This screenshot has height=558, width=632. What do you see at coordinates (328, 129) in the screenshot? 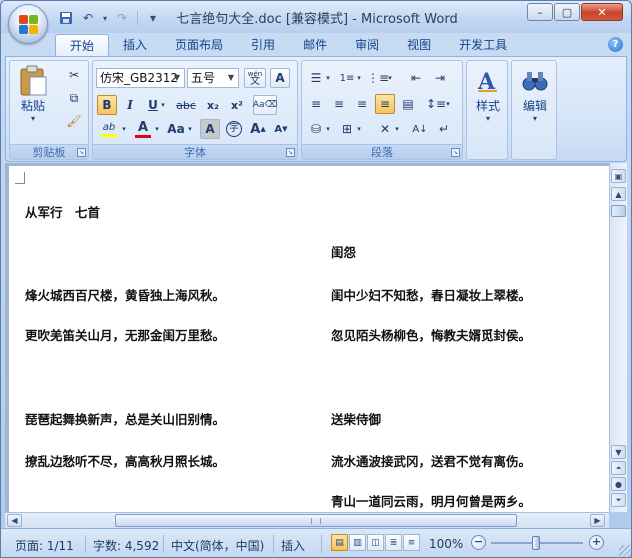
I see `shading-dropdown-icon: ▾` at bounding box center [328, 129].